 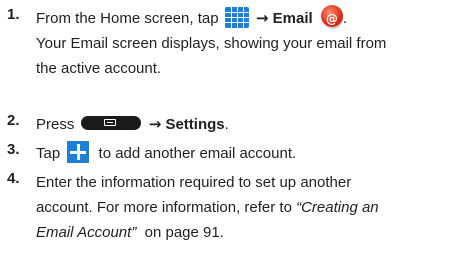 What do you see at coordinates (337, 207) in the screenshot?
I see `cross-reference-link: “Creating an` at bounding box center [337, 207].